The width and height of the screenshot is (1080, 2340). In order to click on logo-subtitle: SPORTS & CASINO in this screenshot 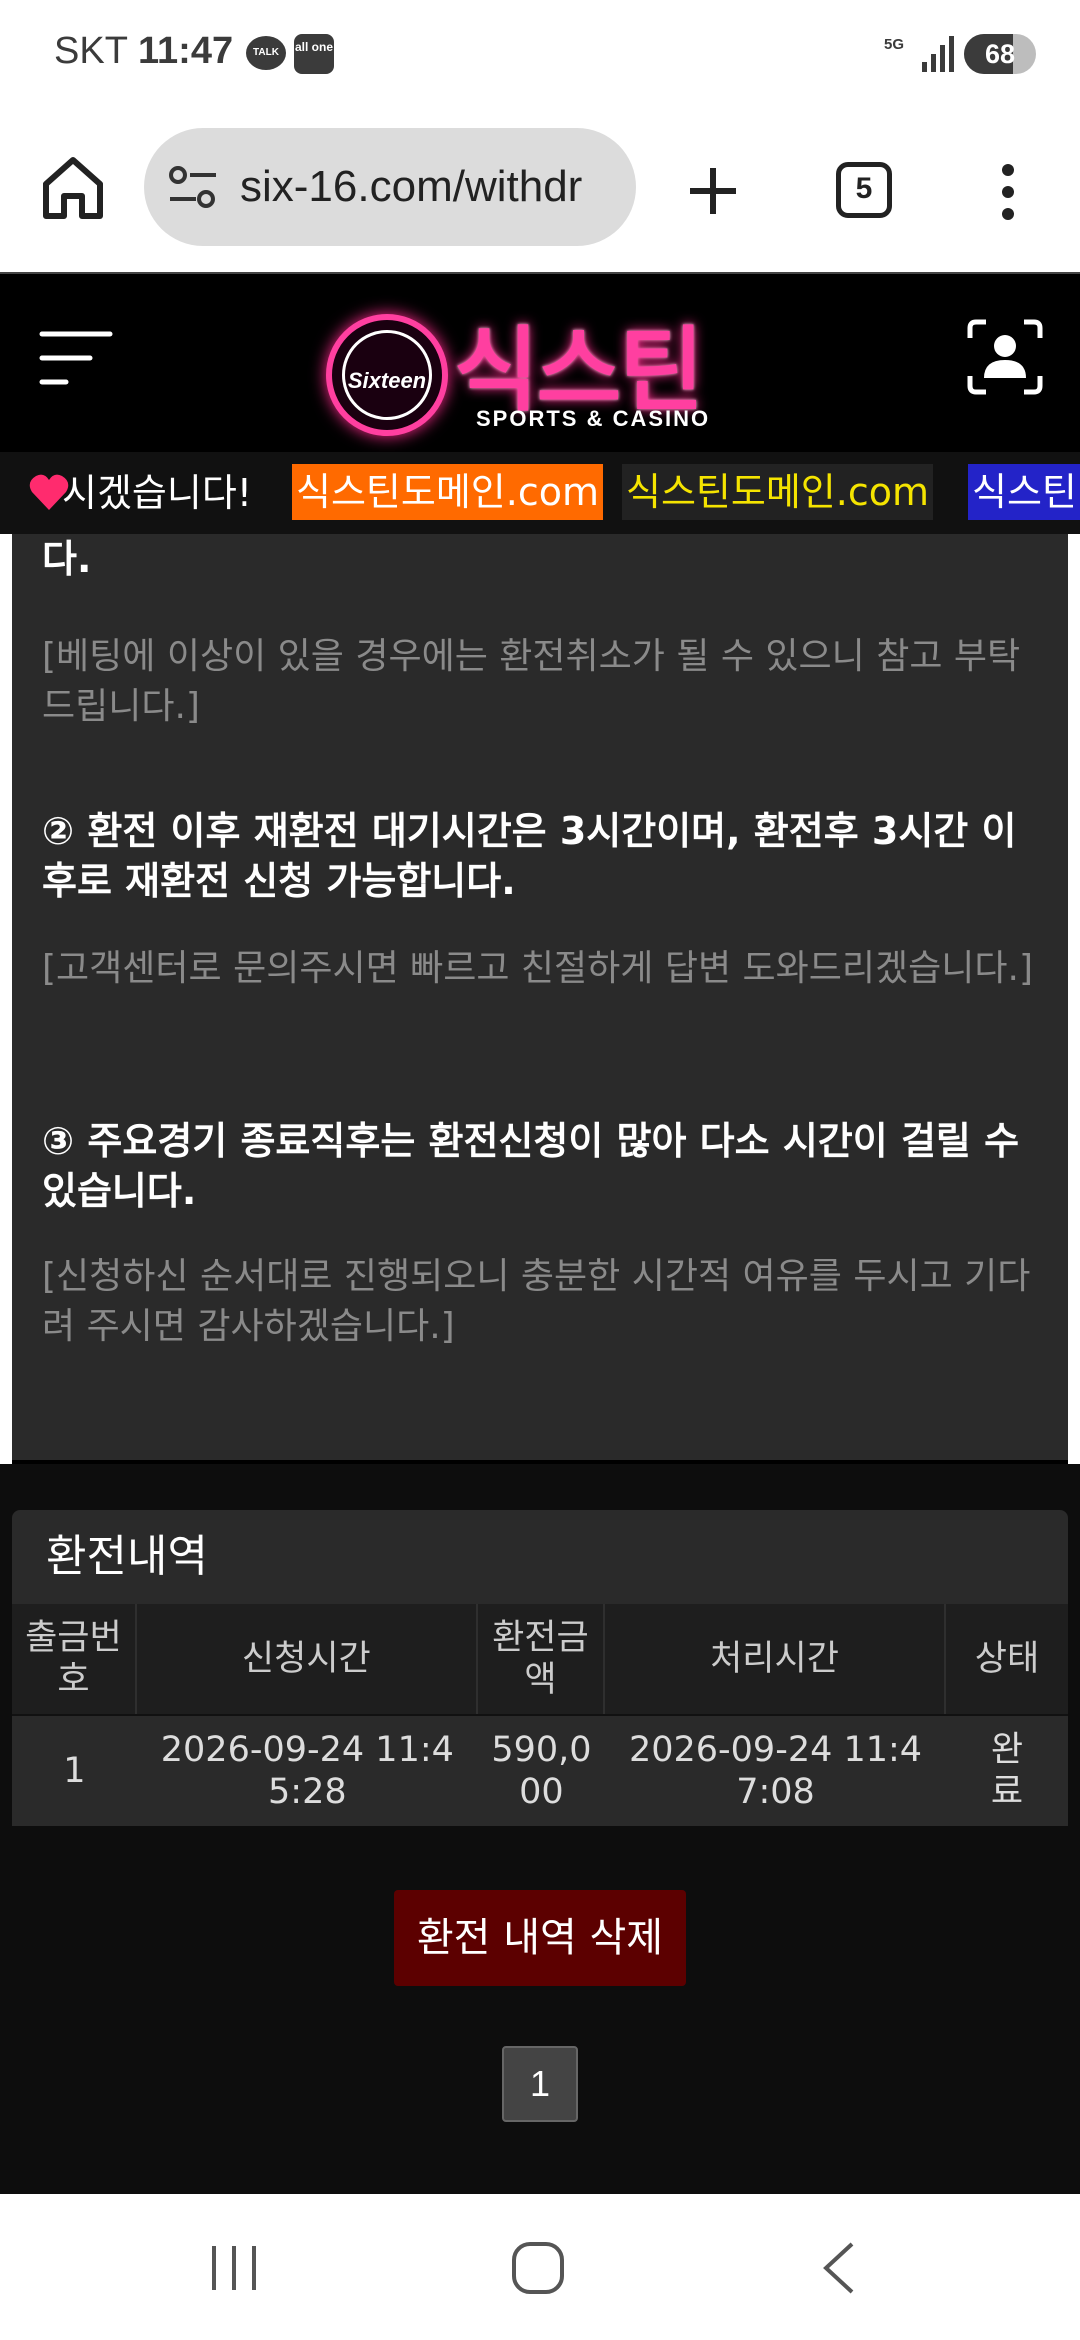, I will do `click(593, 418)`.